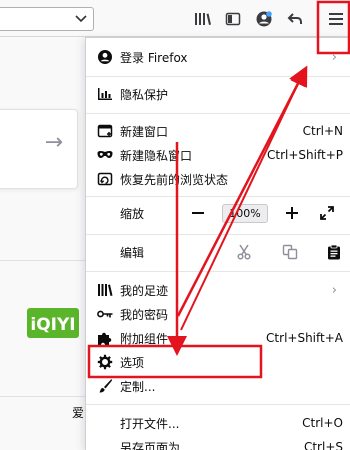  I want to click on menu-item-shortcut: Ctrl+Shift+P, so click(305, 155).